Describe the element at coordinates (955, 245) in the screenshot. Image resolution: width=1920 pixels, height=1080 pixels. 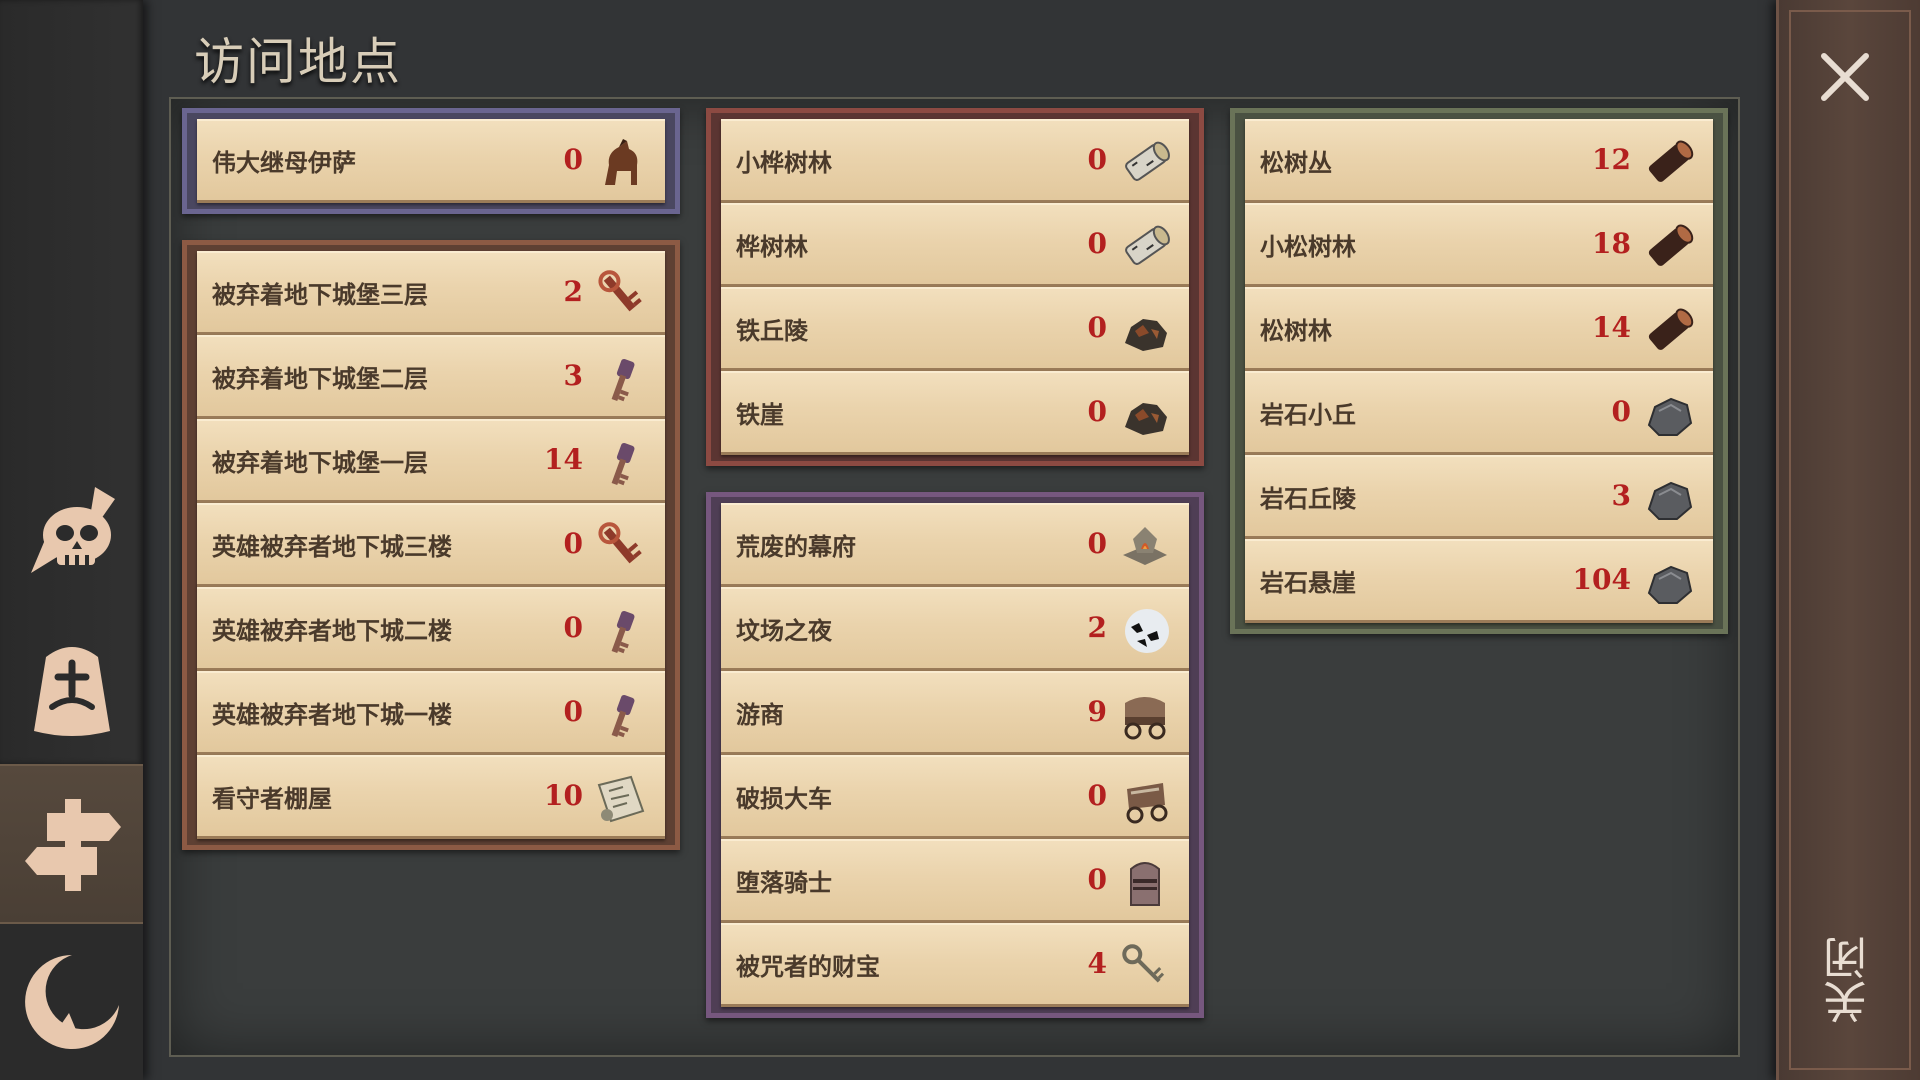
I see `location-row: 桦树林 0` at that location.